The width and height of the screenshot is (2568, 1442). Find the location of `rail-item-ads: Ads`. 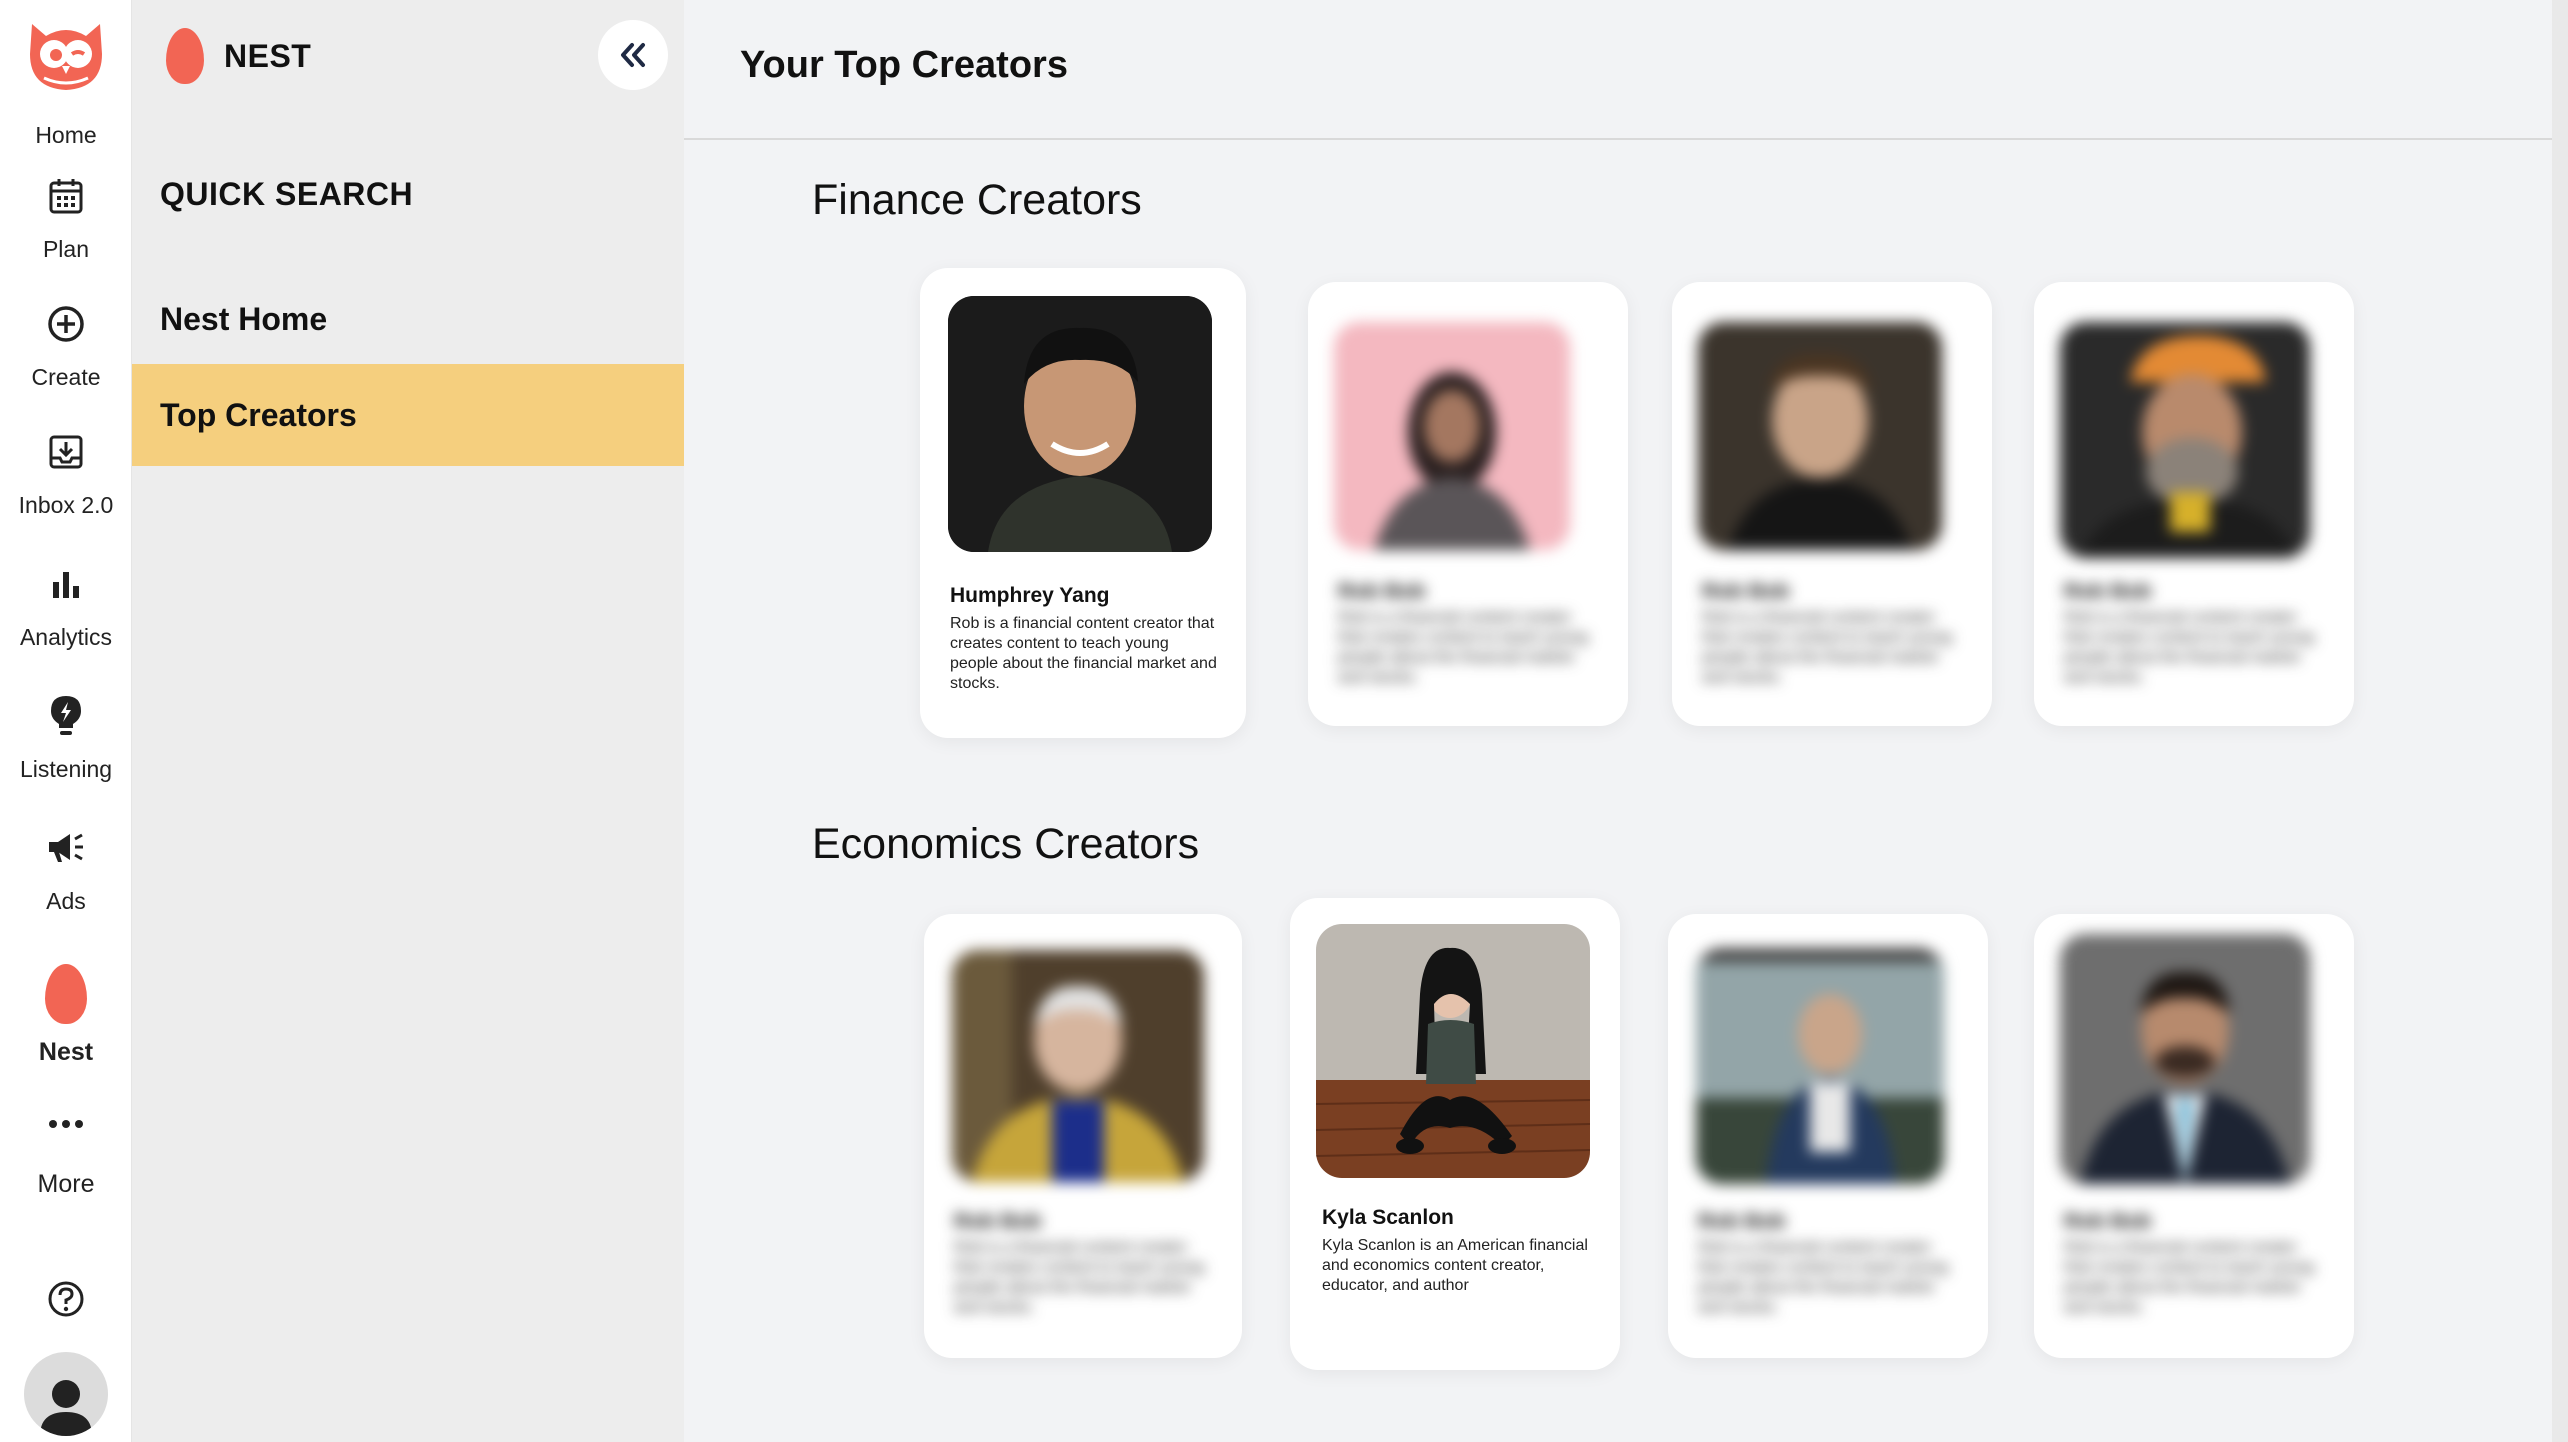

rail-item-ads: Ads is located at coordinates (66, 869).